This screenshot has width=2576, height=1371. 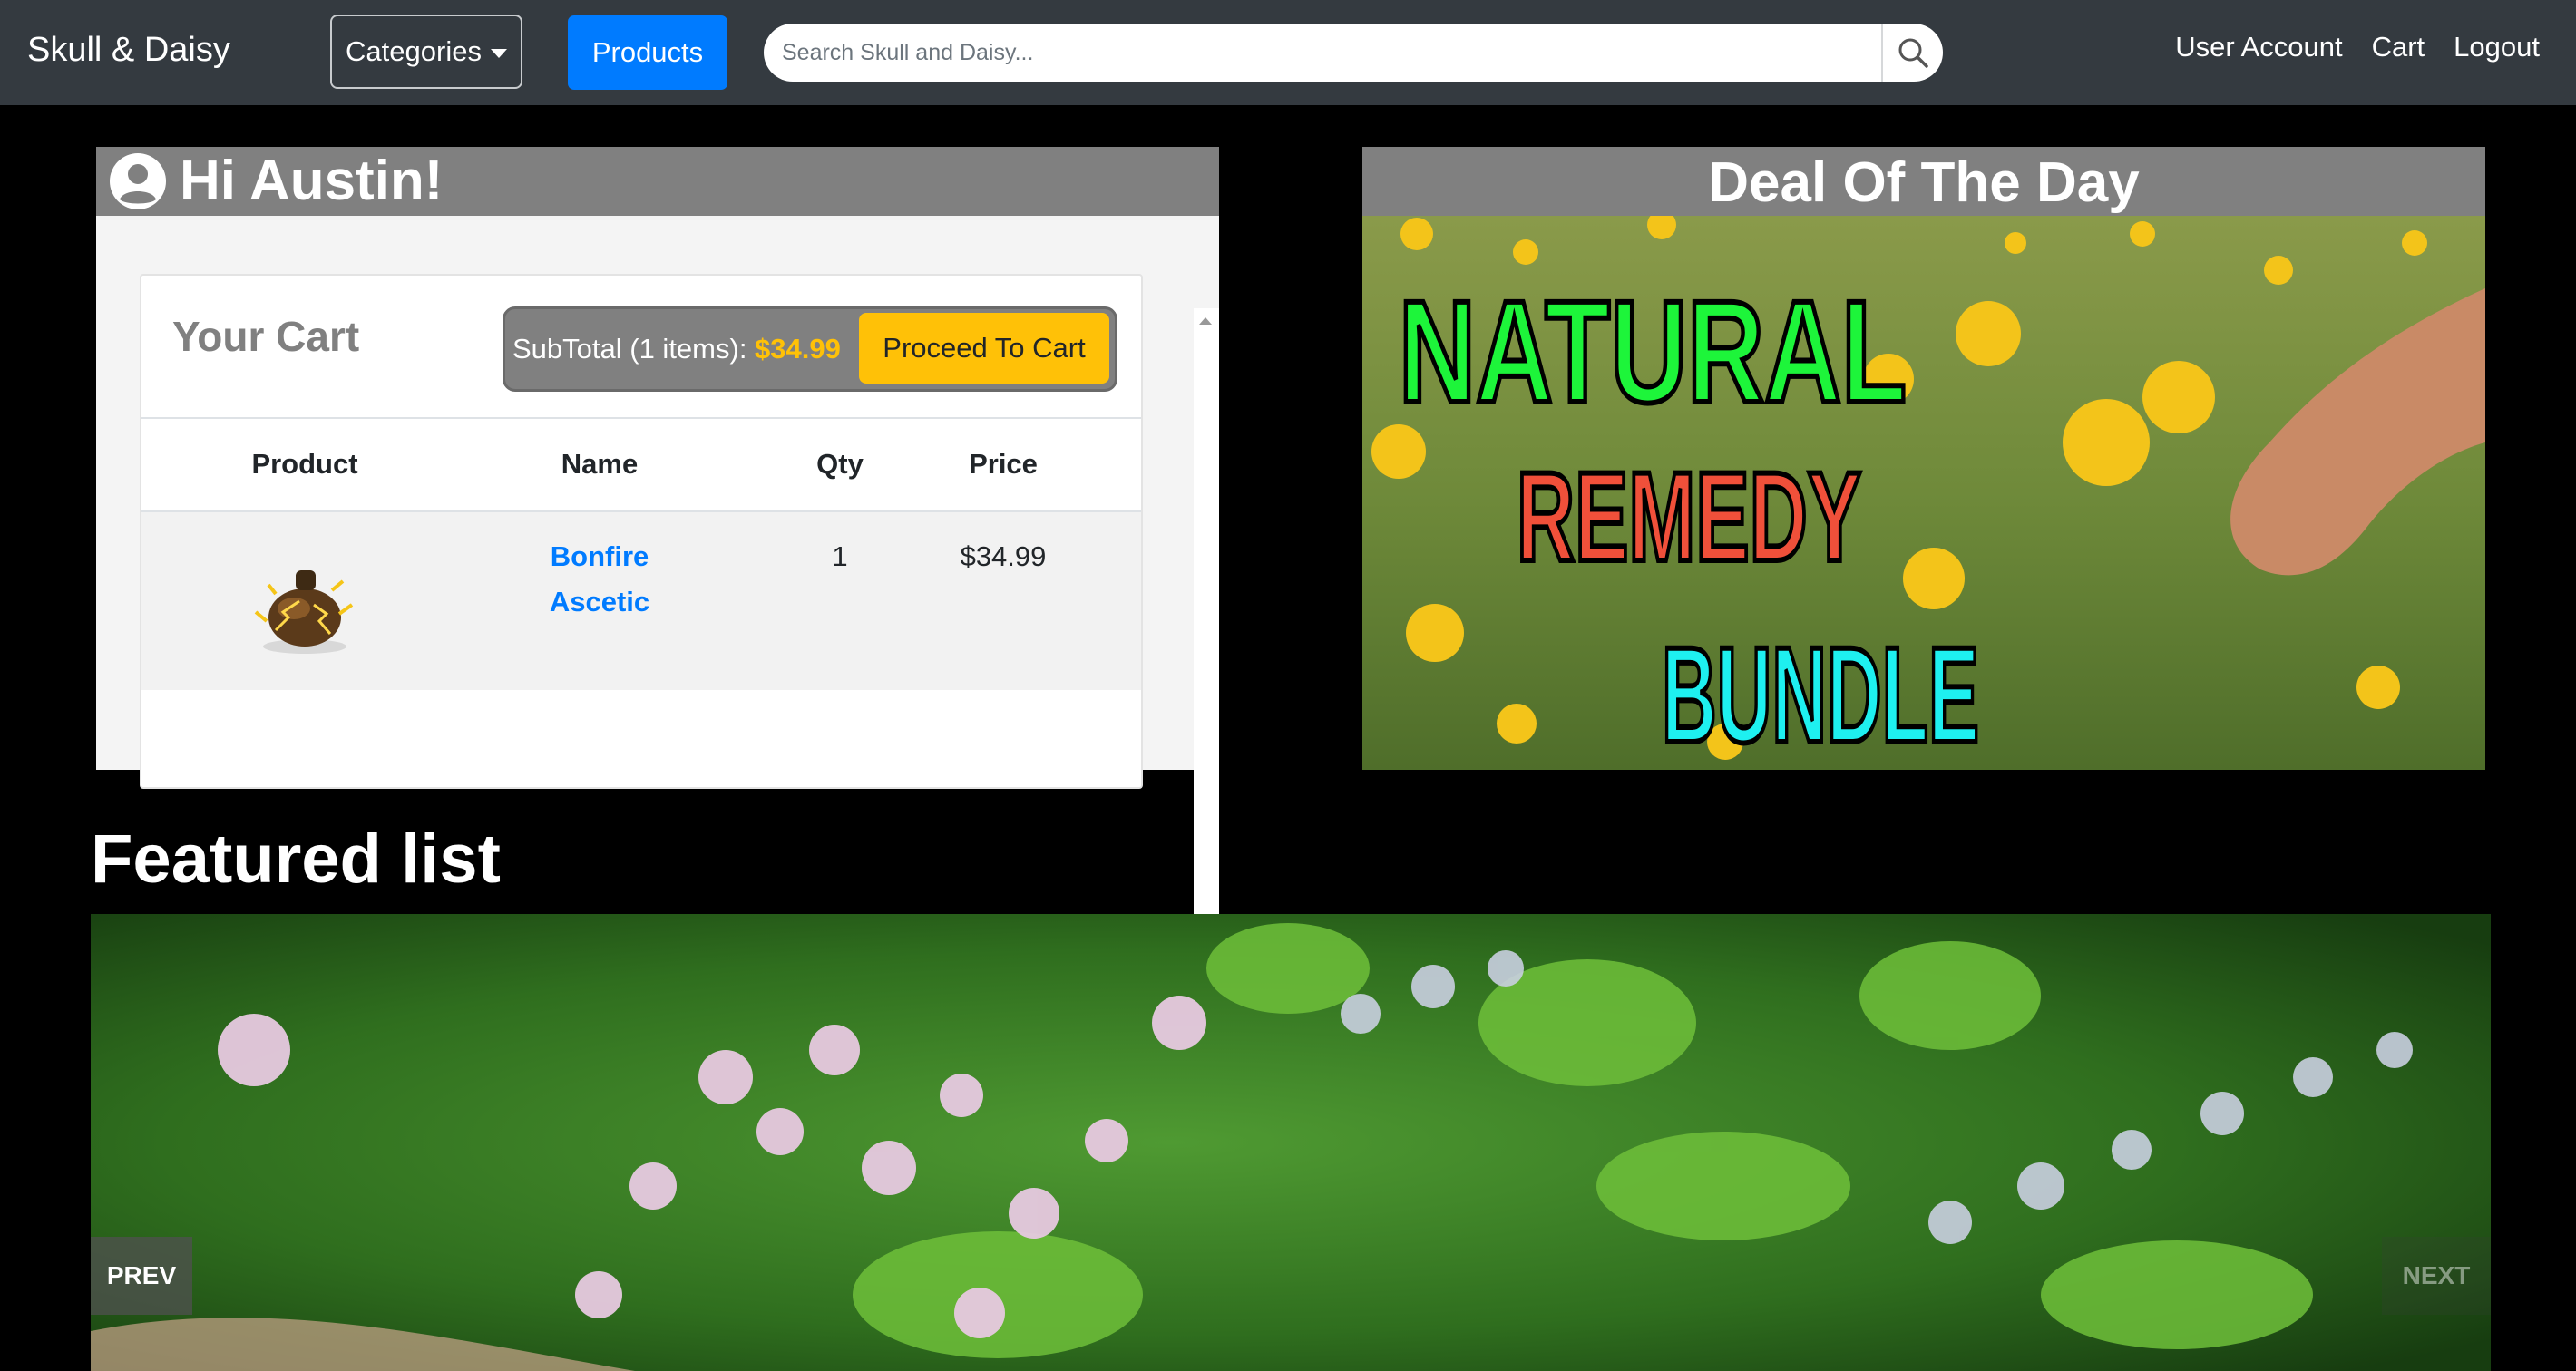 I want to click on subtotal-label: SubTotal (1 items):, so click(x=634, y=349).